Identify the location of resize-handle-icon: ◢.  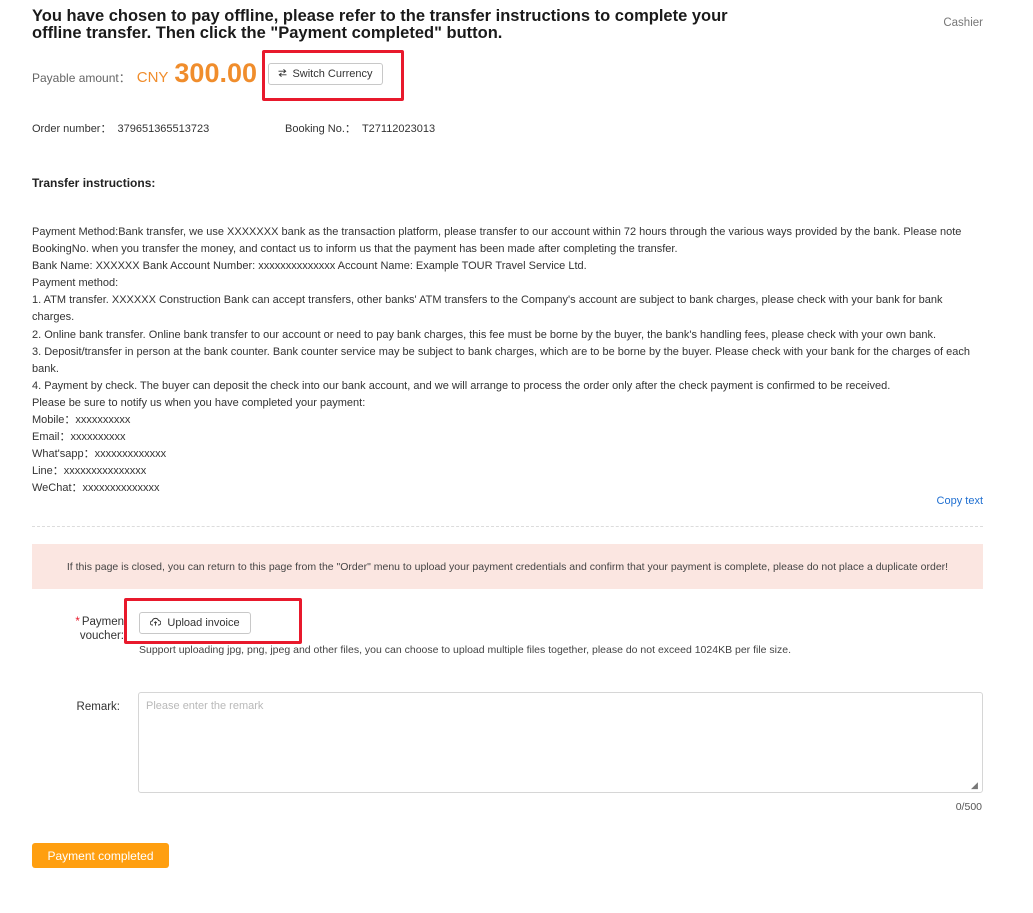
(974, 785).